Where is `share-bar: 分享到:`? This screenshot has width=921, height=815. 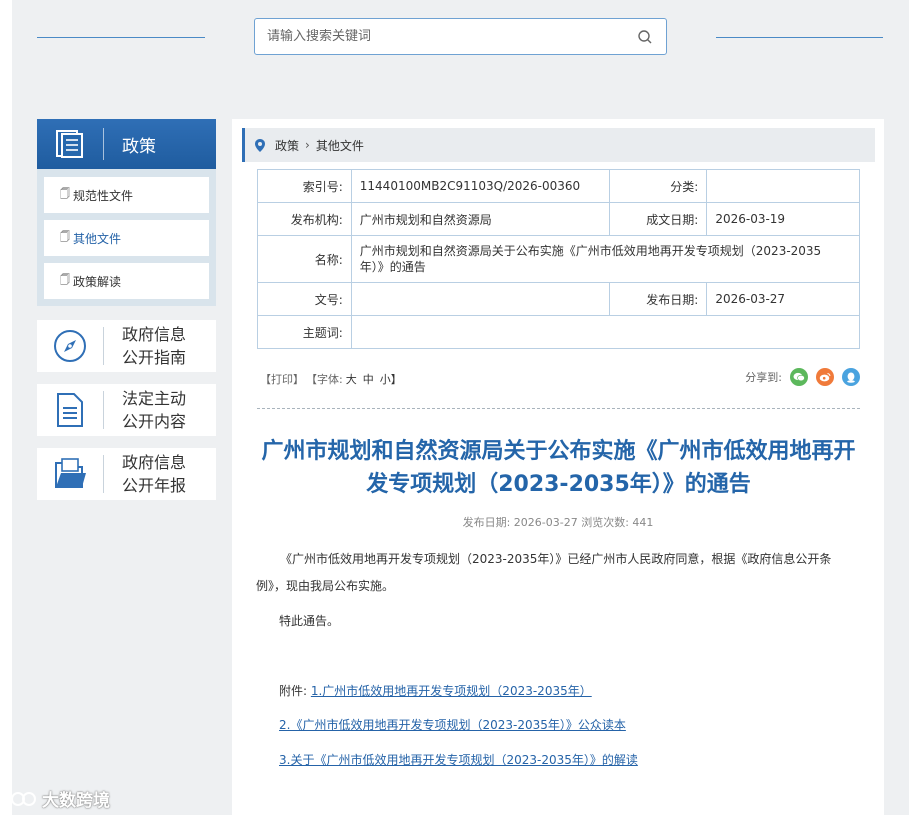 share-bar: 分享到: is located at coordinates (802, 377).